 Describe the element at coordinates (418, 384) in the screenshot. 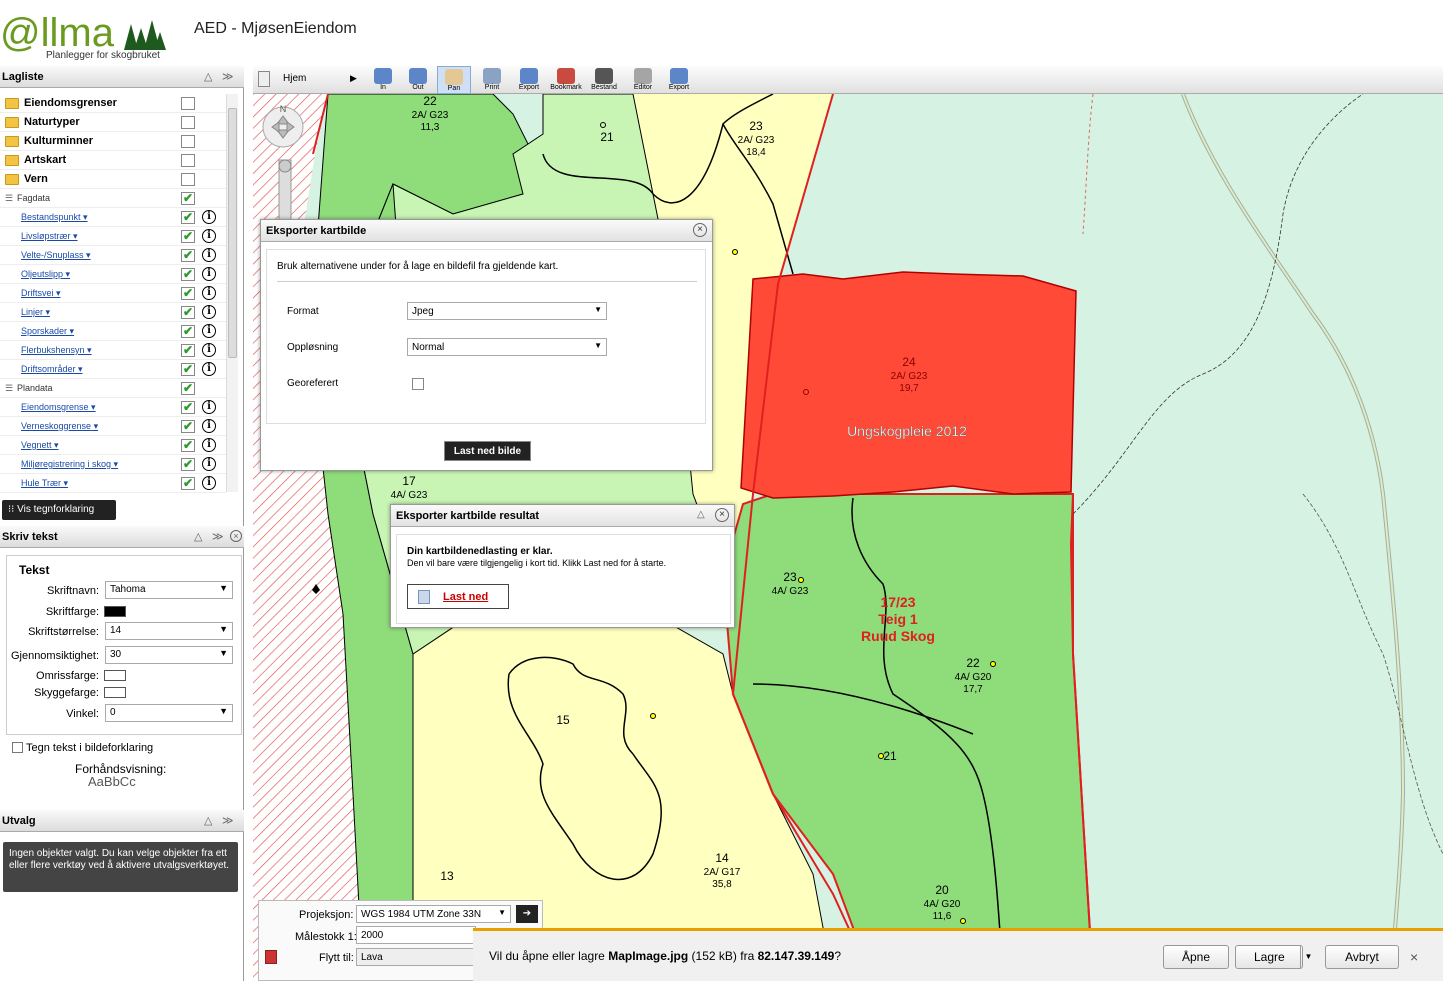

I see `georef-checkbox` at that location.